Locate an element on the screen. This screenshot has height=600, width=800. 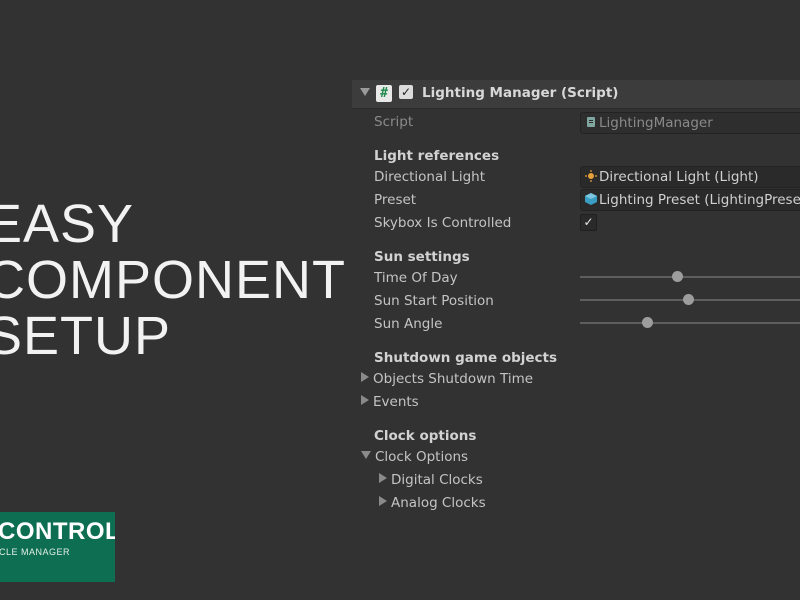
component-enabled-checkbox: ✓ is located at coordinates (406, 92).